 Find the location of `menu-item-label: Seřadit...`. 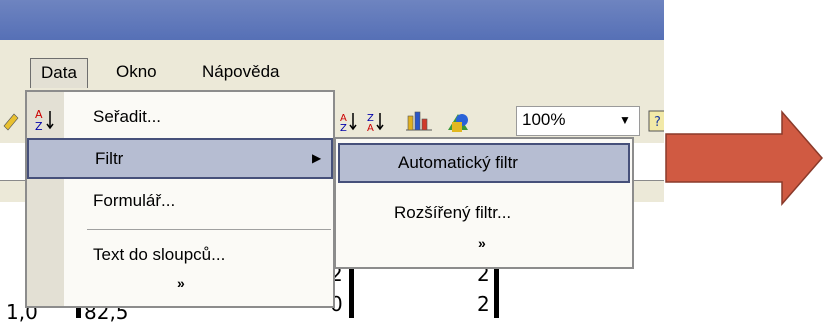

menu-item-label: Seřadit... is located at coordinates (127, 116).